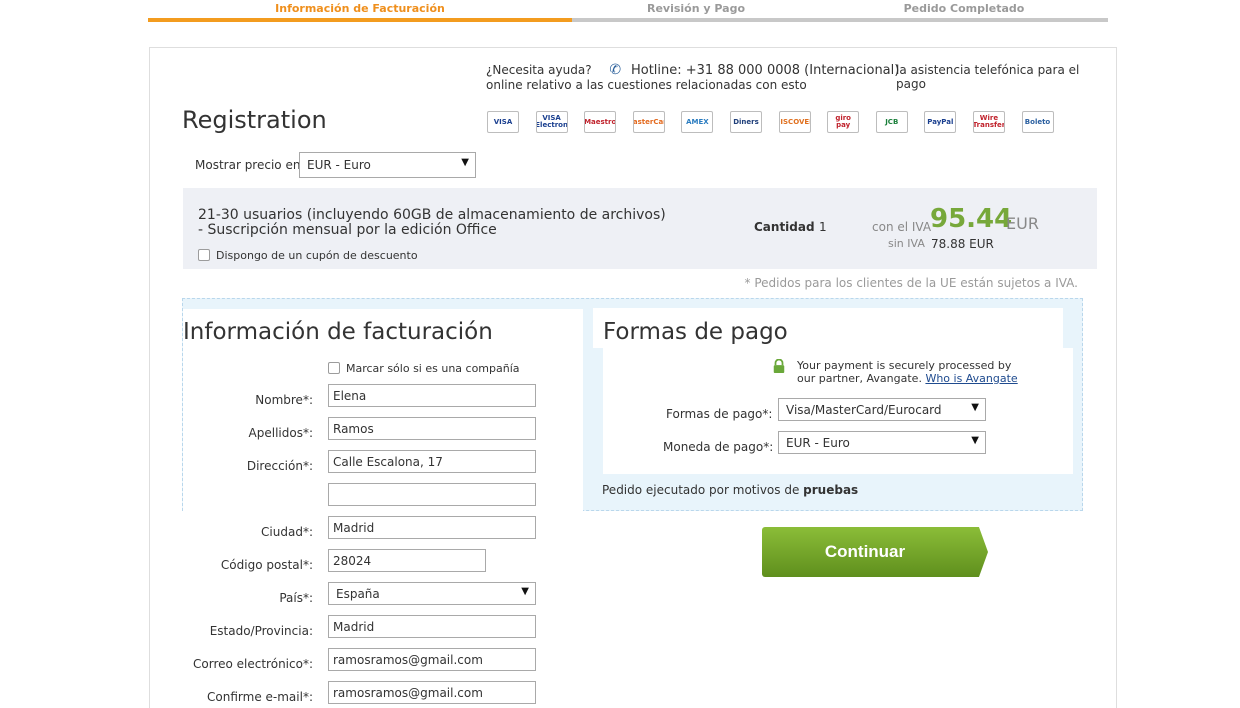  Describe the element at coordinates (962, 244) in the screenshot. I see `price-without-vat: 78.88 EUR` at that location.